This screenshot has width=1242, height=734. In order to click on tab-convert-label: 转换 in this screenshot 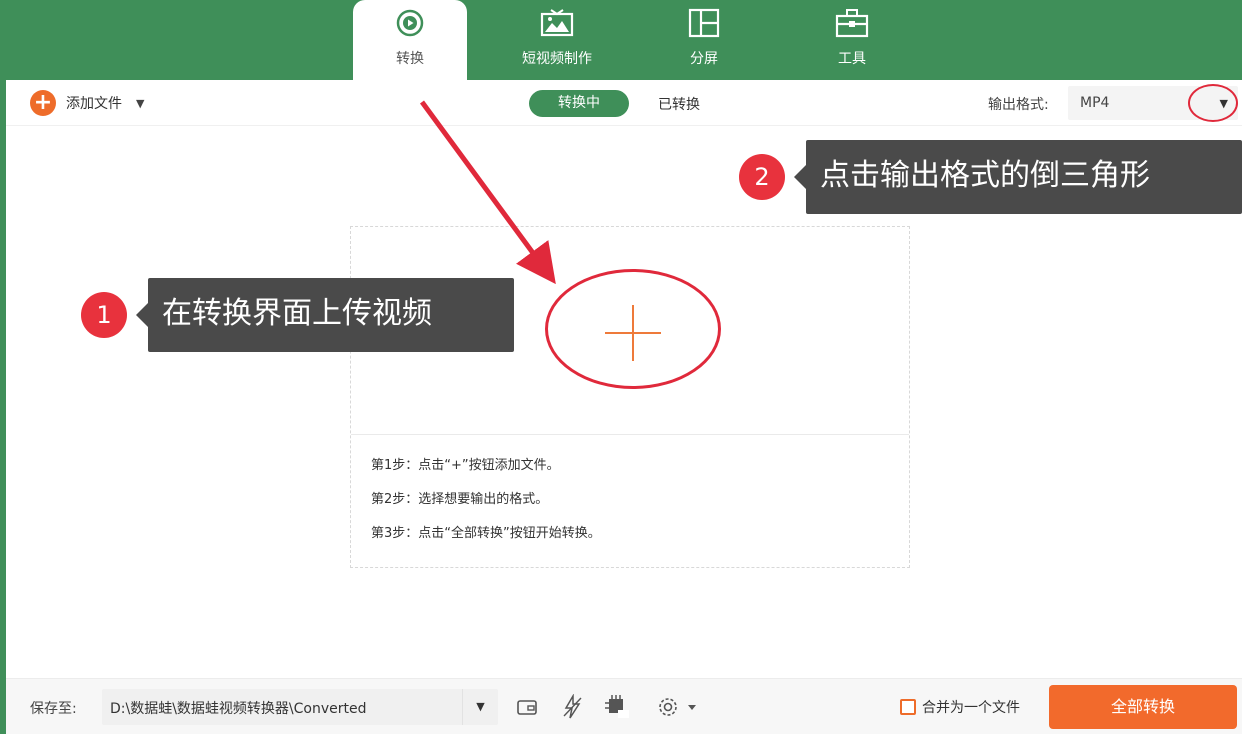, I will do `click(410, 59)`.